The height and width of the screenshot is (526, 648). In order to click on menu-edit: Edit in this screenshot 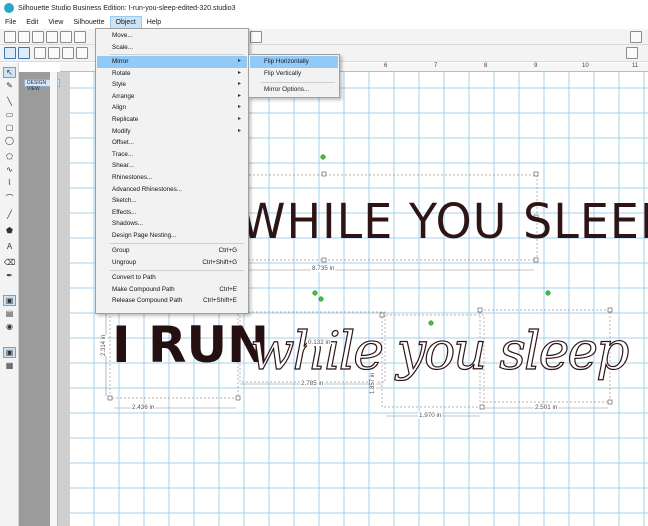, I will do `click(32, 22)`.